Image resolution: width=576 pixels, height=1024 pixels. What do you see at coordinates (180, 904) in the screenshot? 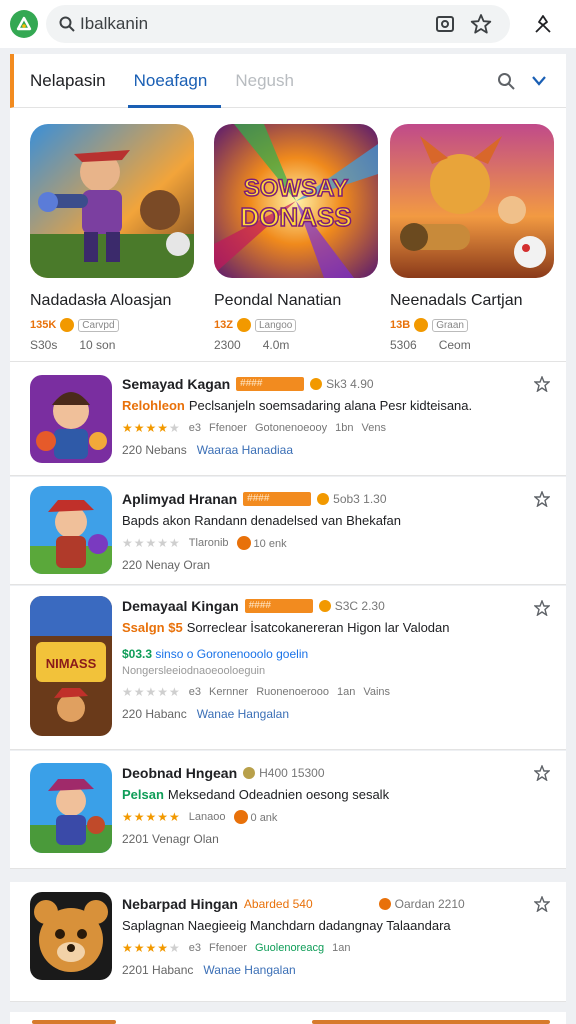
I see `app-name: Nebarpad Hingan` at bounding box center [180, 904].